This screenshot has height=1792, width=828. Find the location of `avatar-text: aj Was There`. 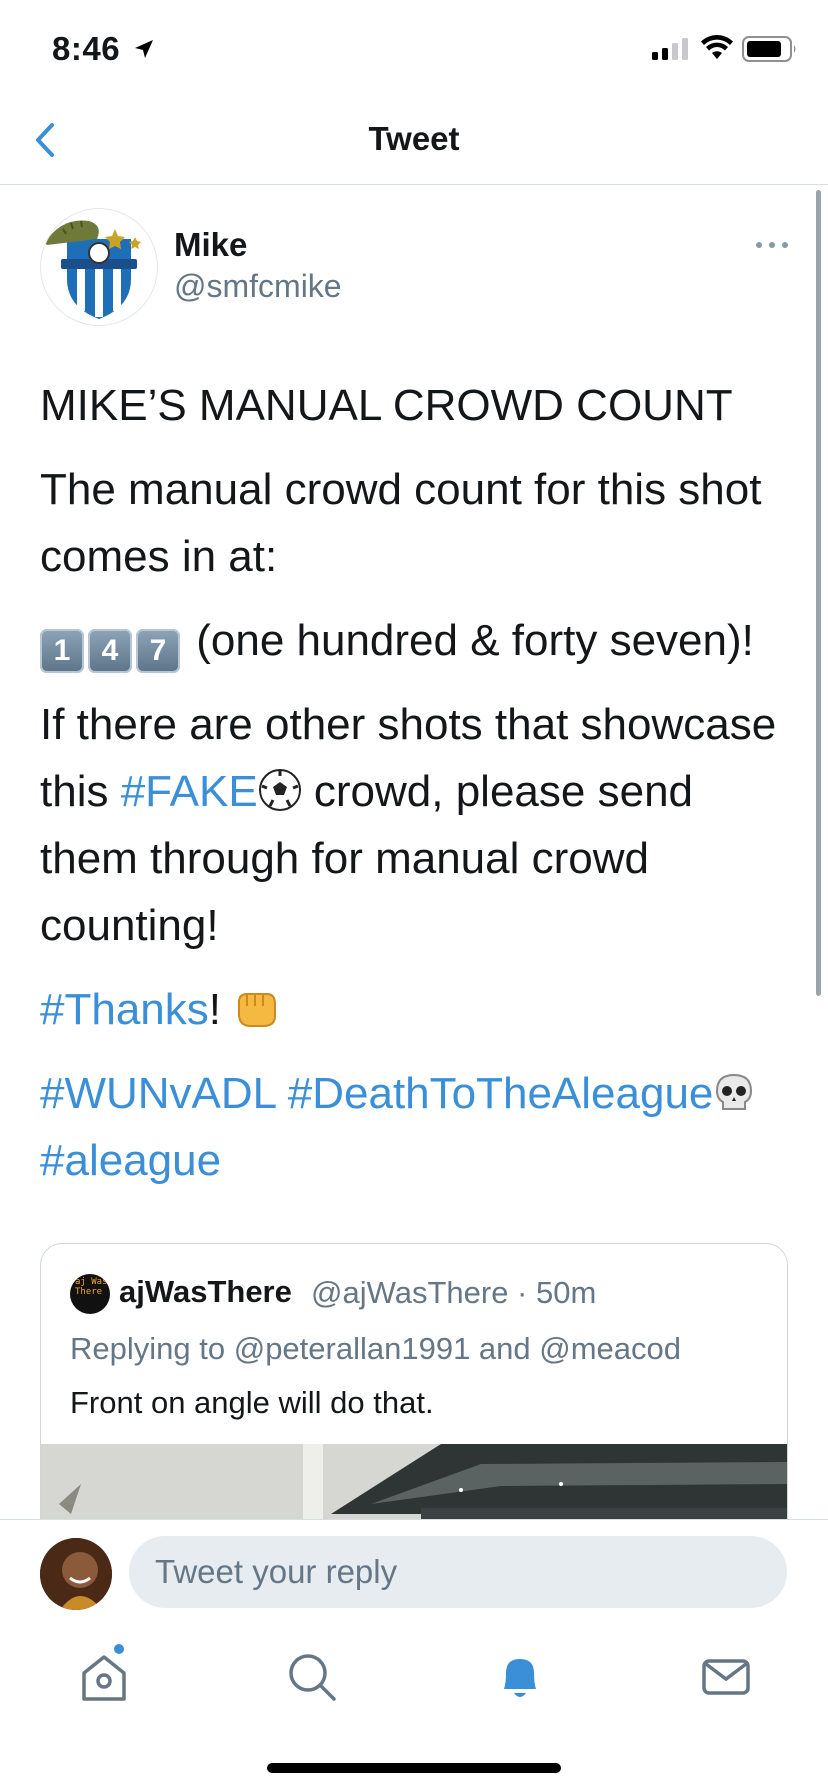

avatar-text: aj Was There is located at coordinates (91, 1287).